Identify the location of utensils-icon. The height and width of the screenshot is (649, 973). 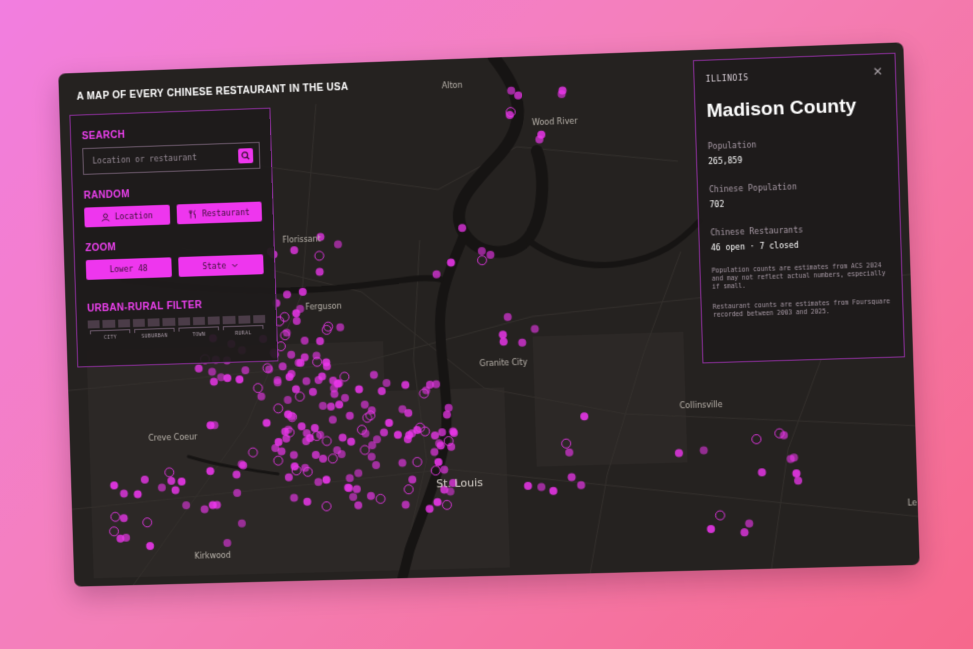
(192, 213).